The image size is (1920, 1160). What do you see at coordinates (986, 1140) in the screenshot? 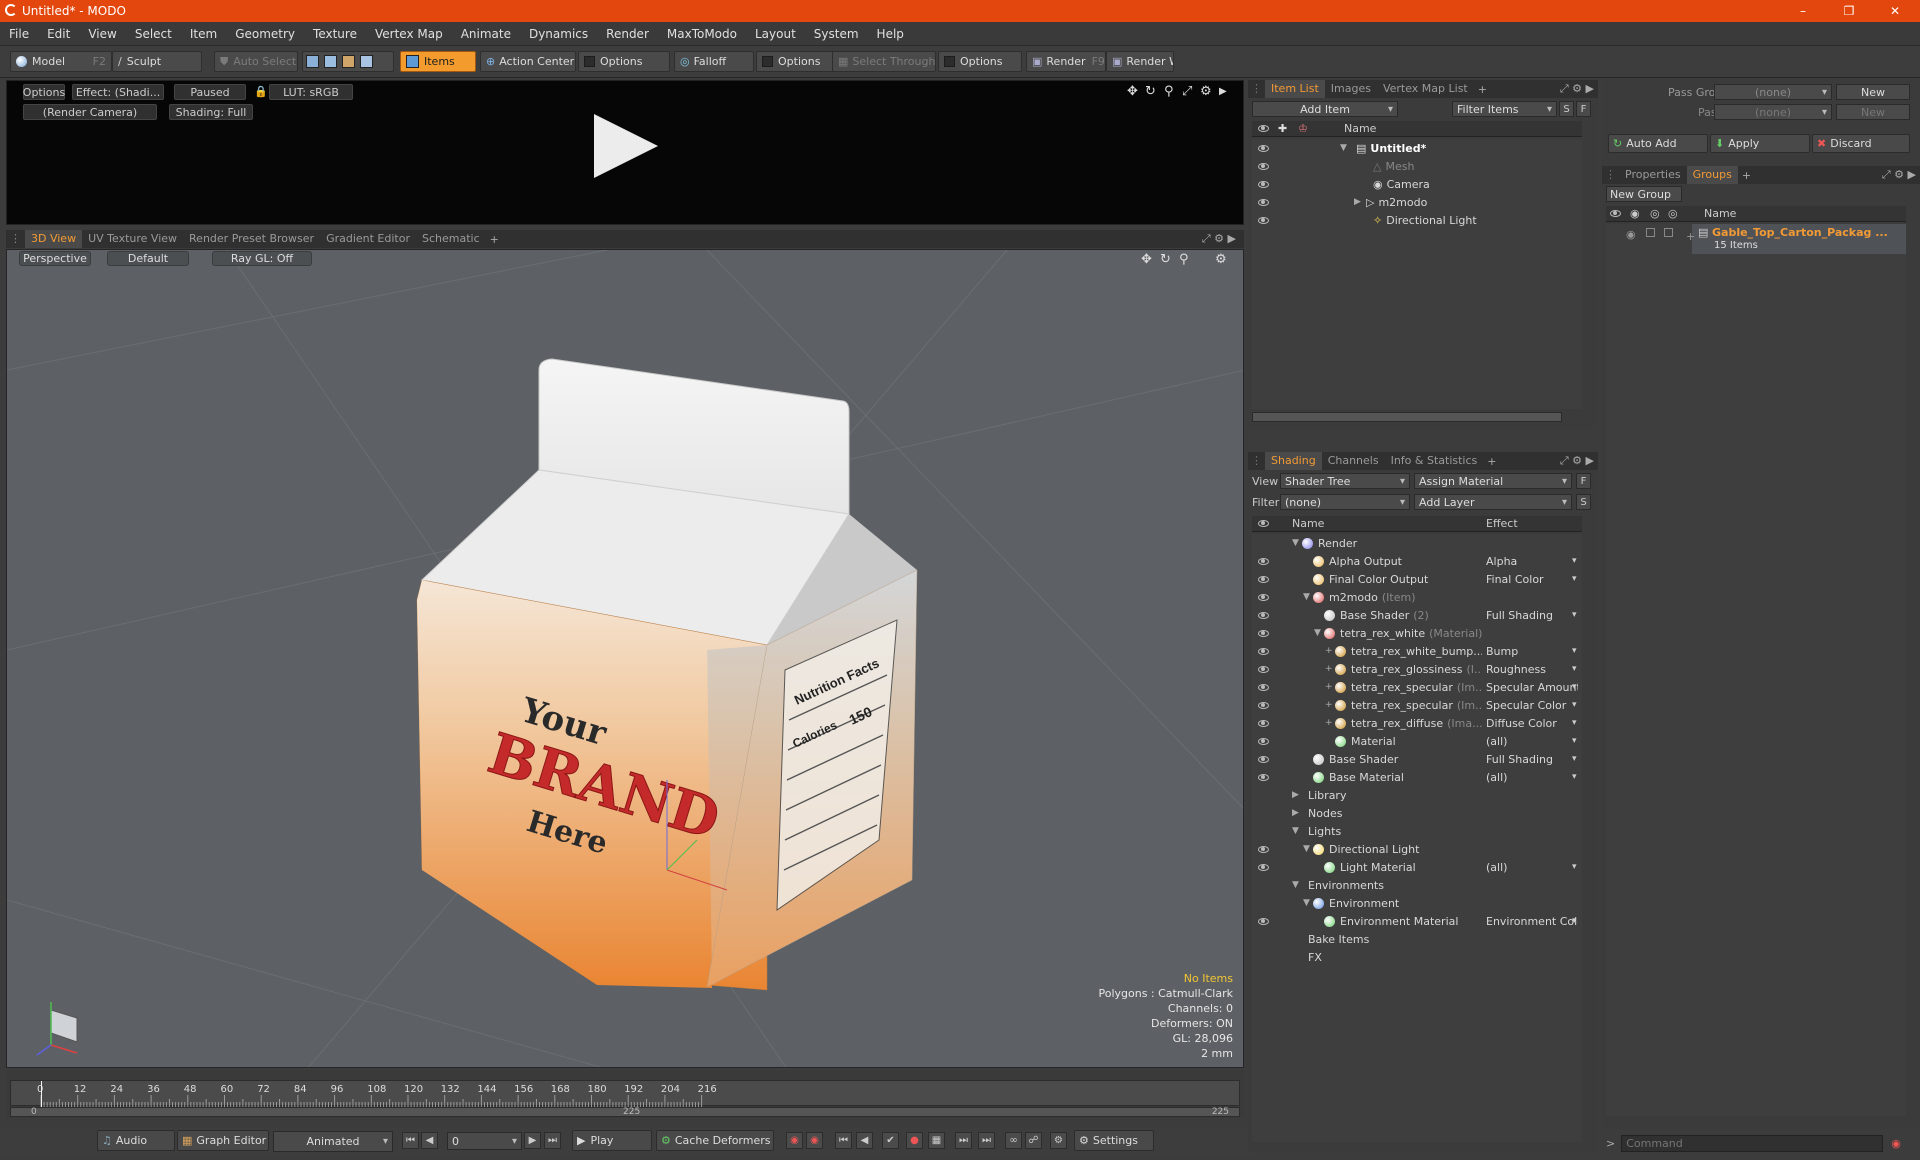
I see `key-end-icon: ⏭` at bounding box center [986, 1140].